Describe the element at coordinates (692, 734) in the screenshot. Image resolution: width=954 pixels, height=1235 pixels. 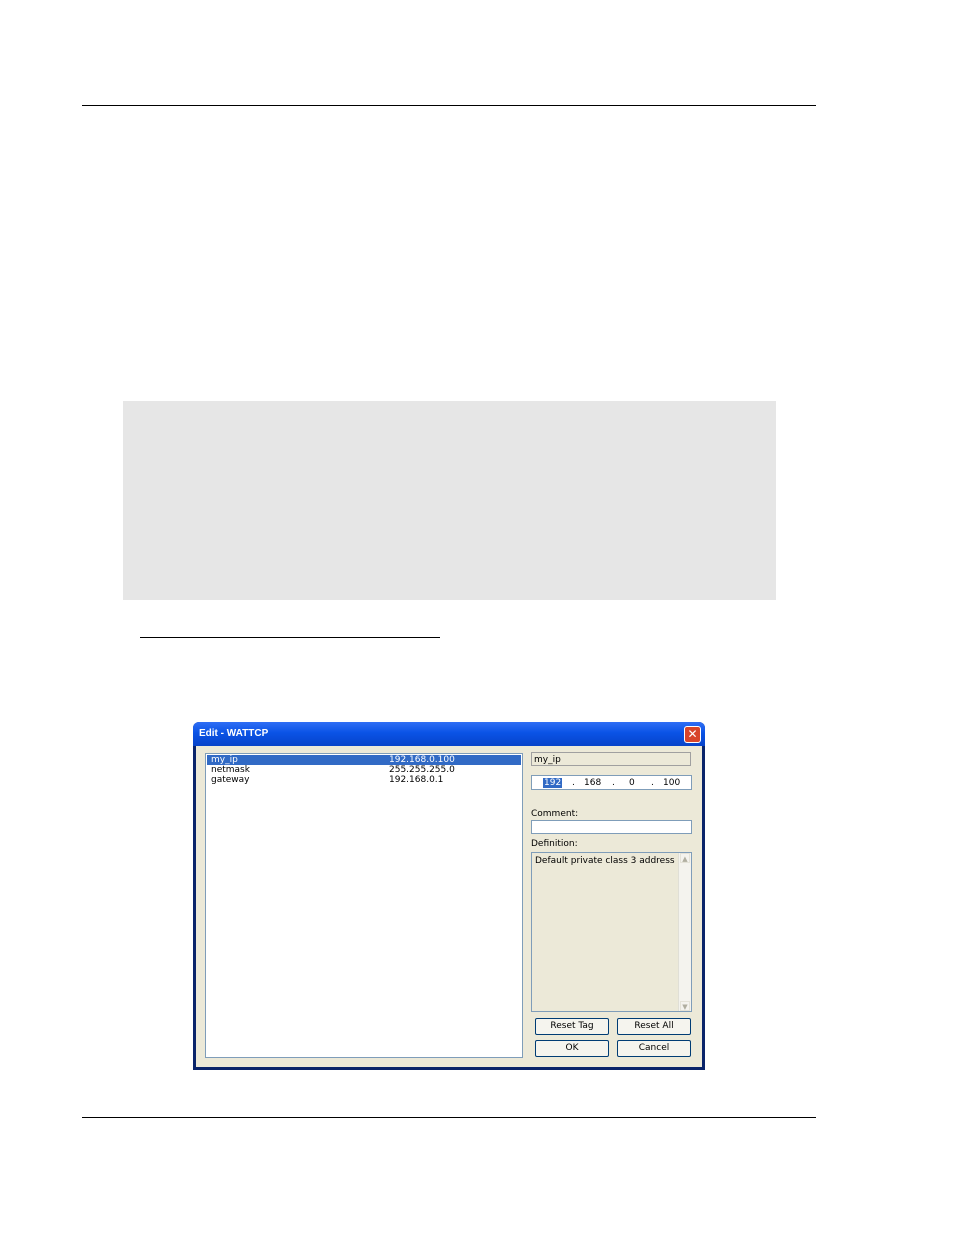
I see `close-icon: ✕` at that location.